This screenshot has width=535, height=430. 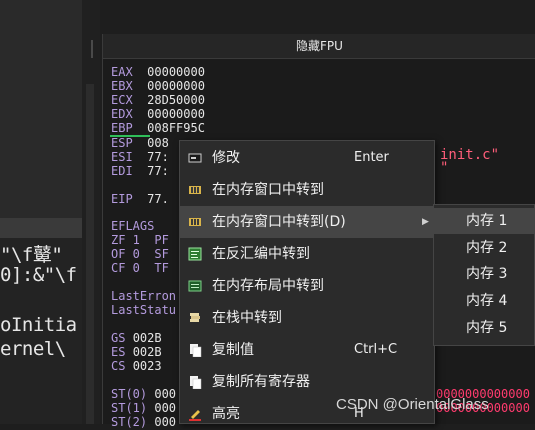 What do you see at coordinates (470, 155) in the screenshot?
I see `string-literal: init.c"` at bounding box center [470, 155].